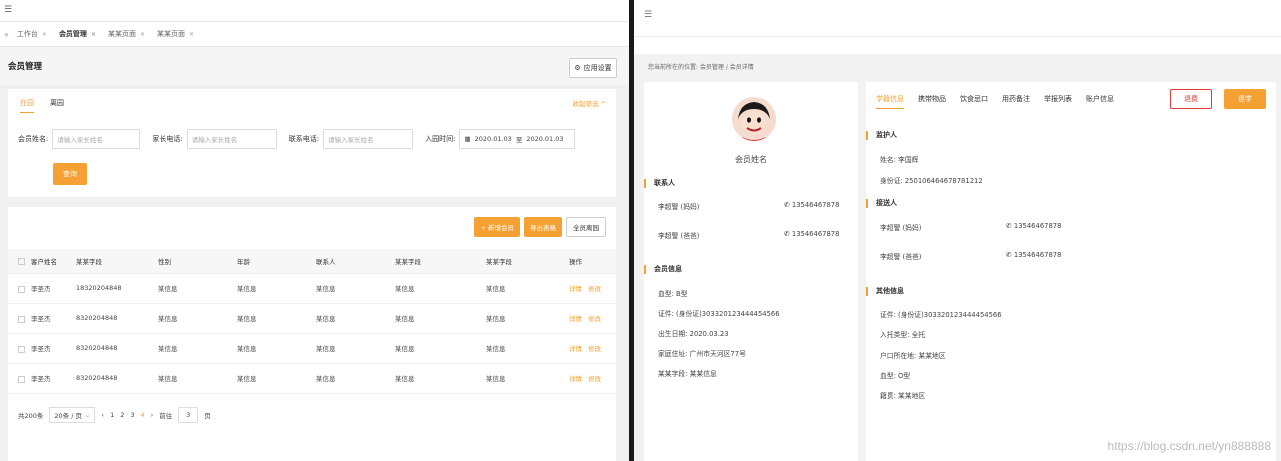 The height and width of the screenshot is (461, 1281). I want to click on refund-button: 退费, so click(1191, 99).